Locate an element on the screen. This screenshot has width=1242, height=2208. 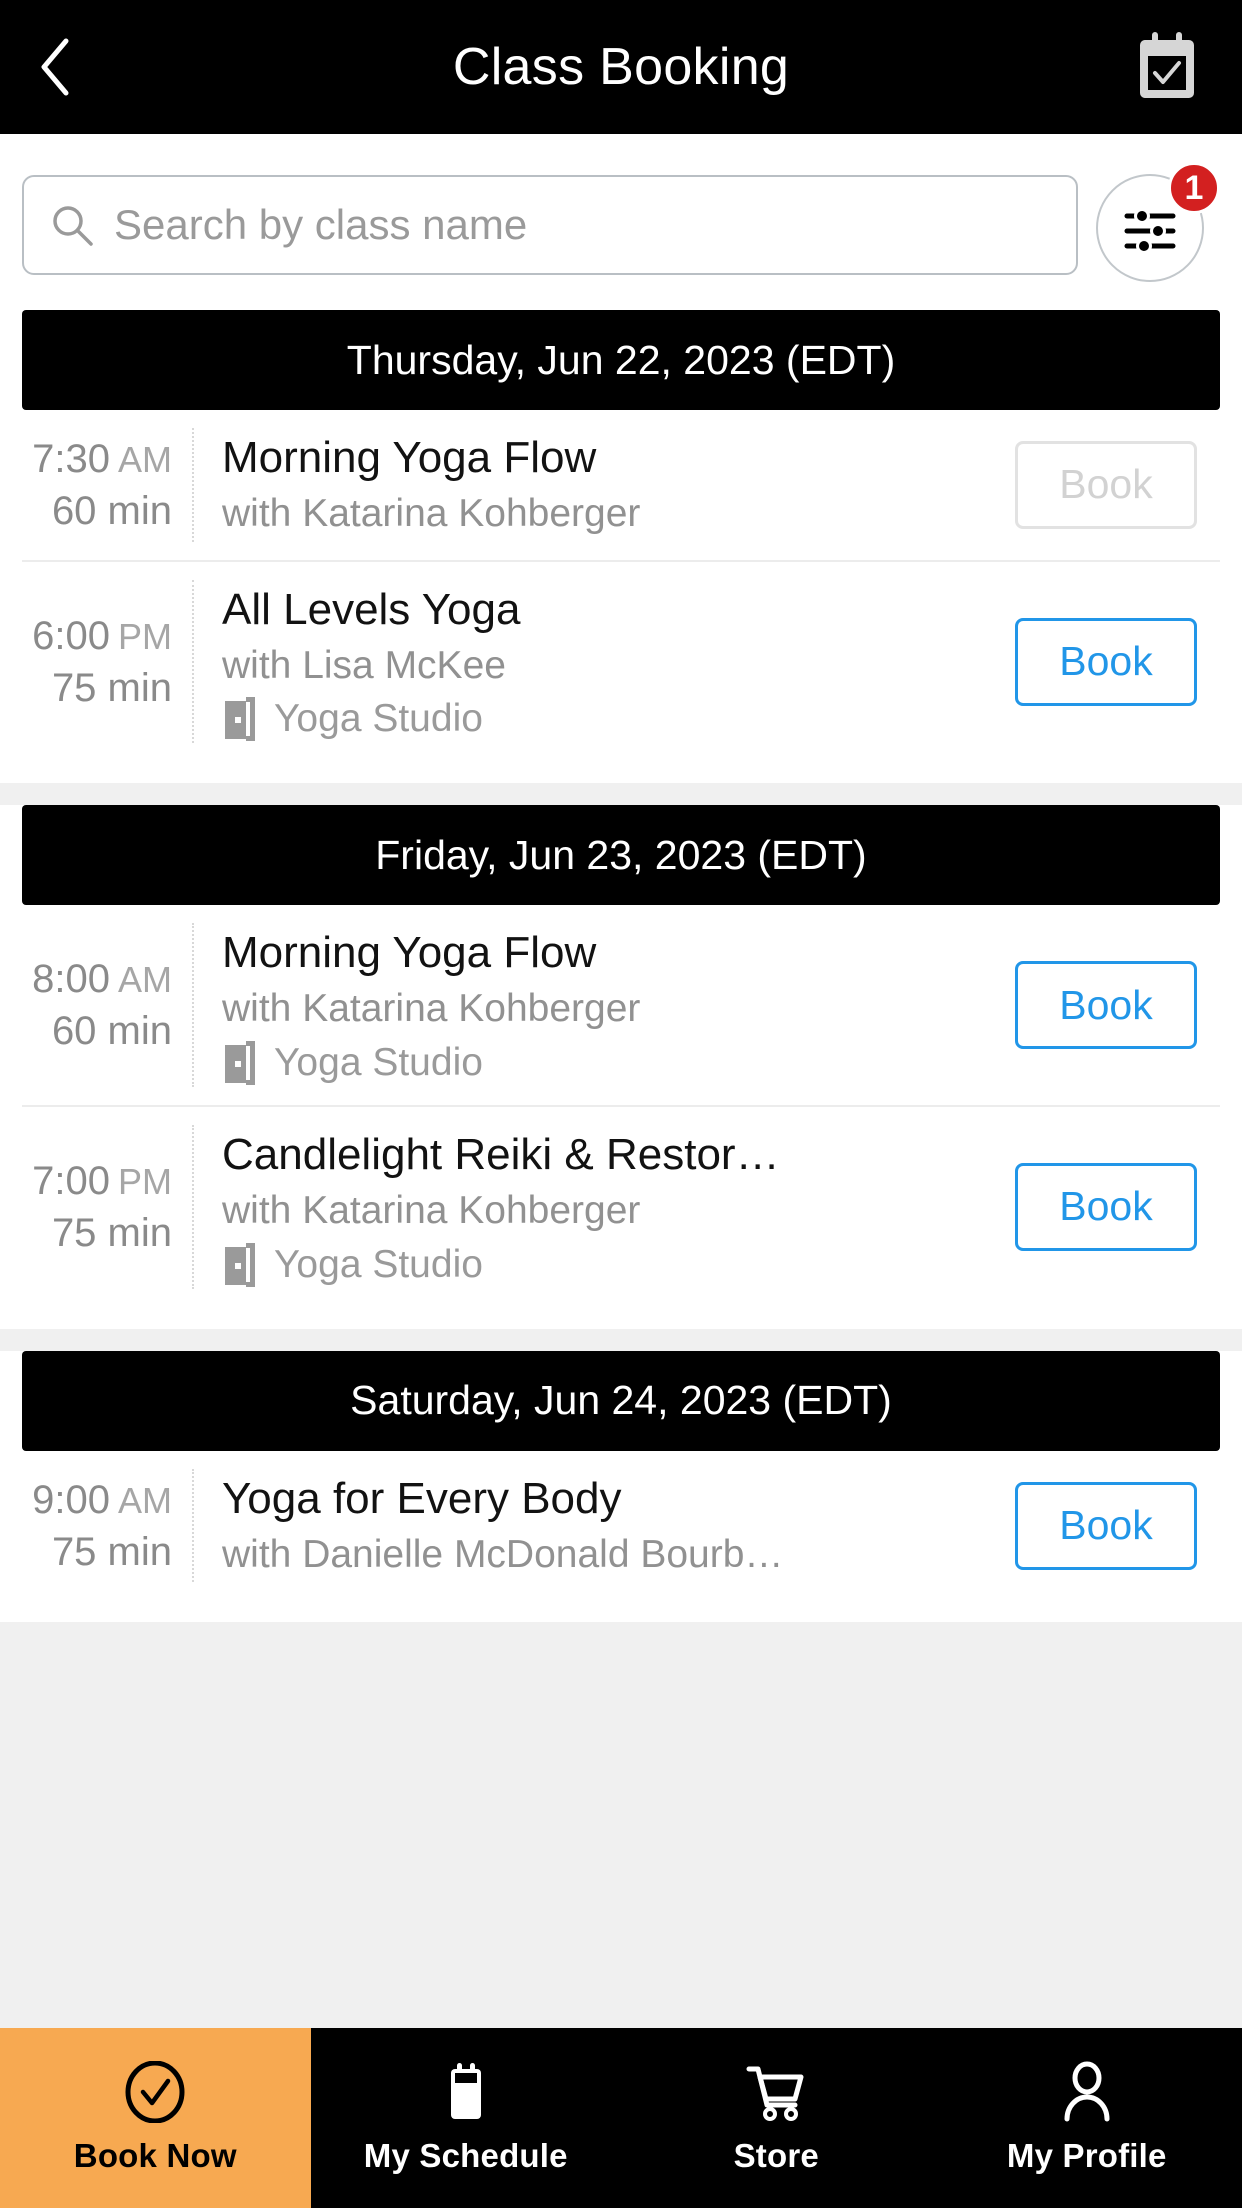
app-header: Class Booking is located at coordinates (621, 67).